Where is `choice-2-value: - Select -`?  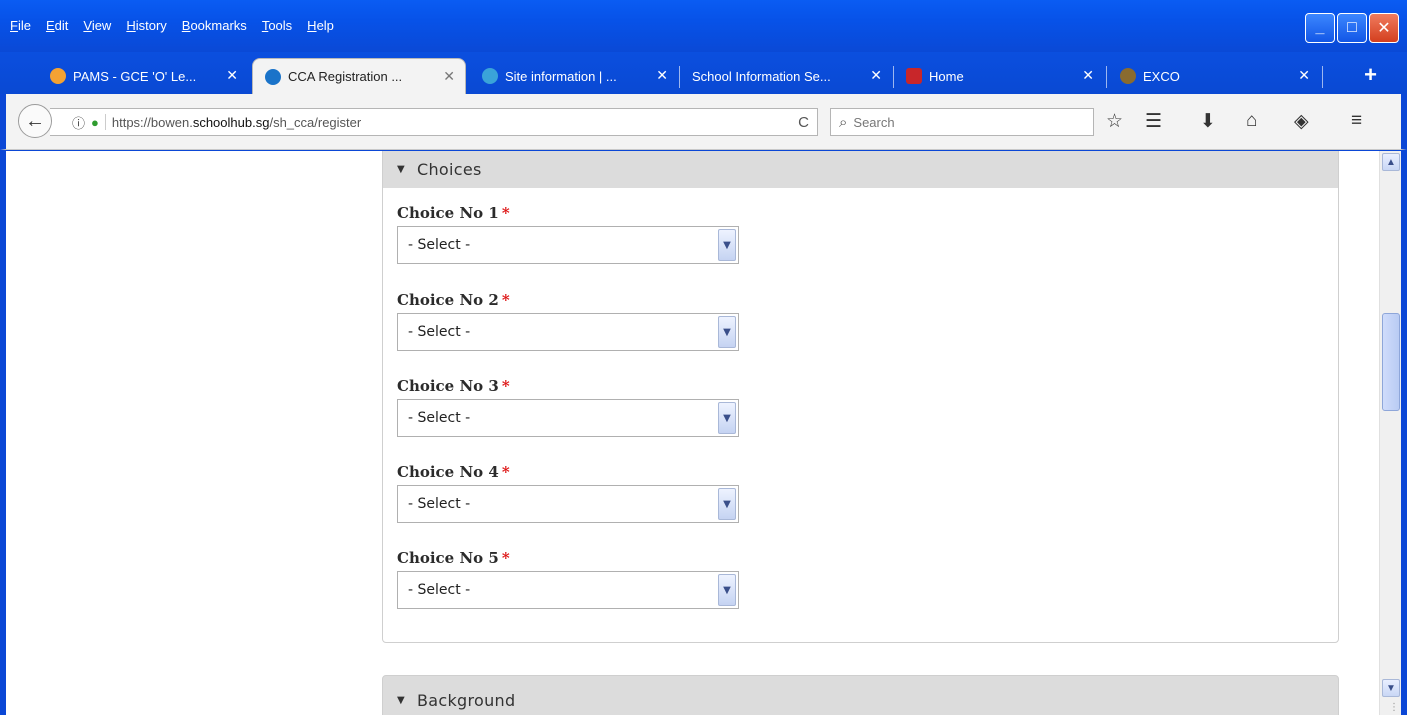
choice-2-value: - Select - is located at coordinates (439, 332).